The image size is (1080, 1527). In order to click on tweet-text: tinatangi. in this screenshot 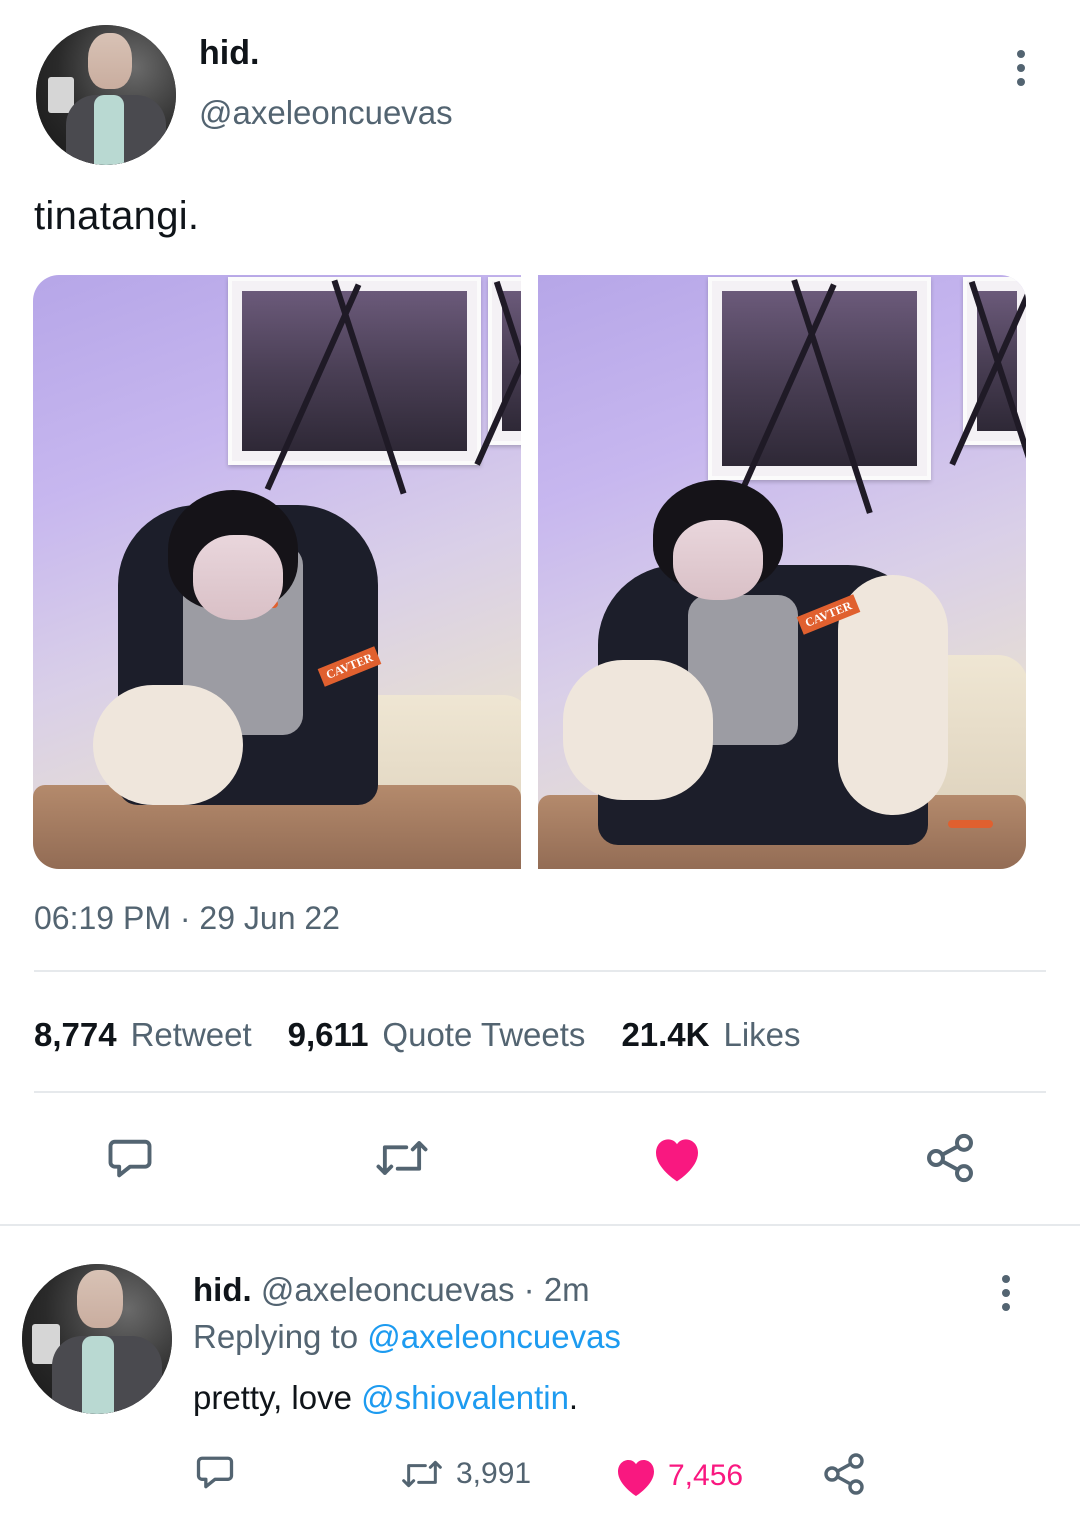, I will do `click(117, 216)`.